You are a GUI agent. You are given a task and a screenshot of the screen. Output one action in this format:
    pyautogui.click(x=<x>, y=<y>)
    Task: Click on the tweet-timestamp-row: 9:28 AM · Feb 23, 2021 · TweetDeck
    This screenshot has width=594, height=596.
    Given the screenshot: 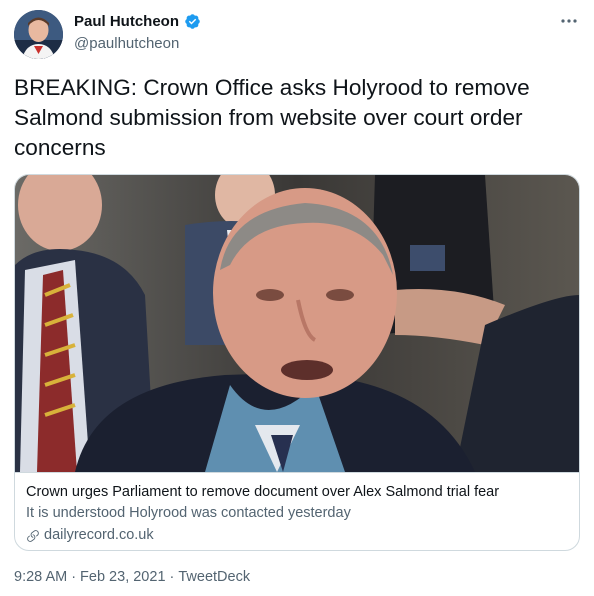 What is the action you would take?
    pyautogui.click(x=132, y=577)
    